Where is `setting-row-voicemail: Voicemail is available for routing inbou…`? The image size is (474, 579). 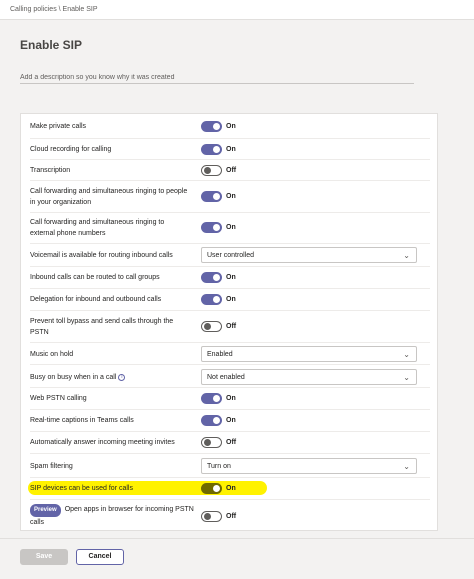 setting-row-voicemail: Voicemail is available for routing inbou… is located at coordinates (230, 255).